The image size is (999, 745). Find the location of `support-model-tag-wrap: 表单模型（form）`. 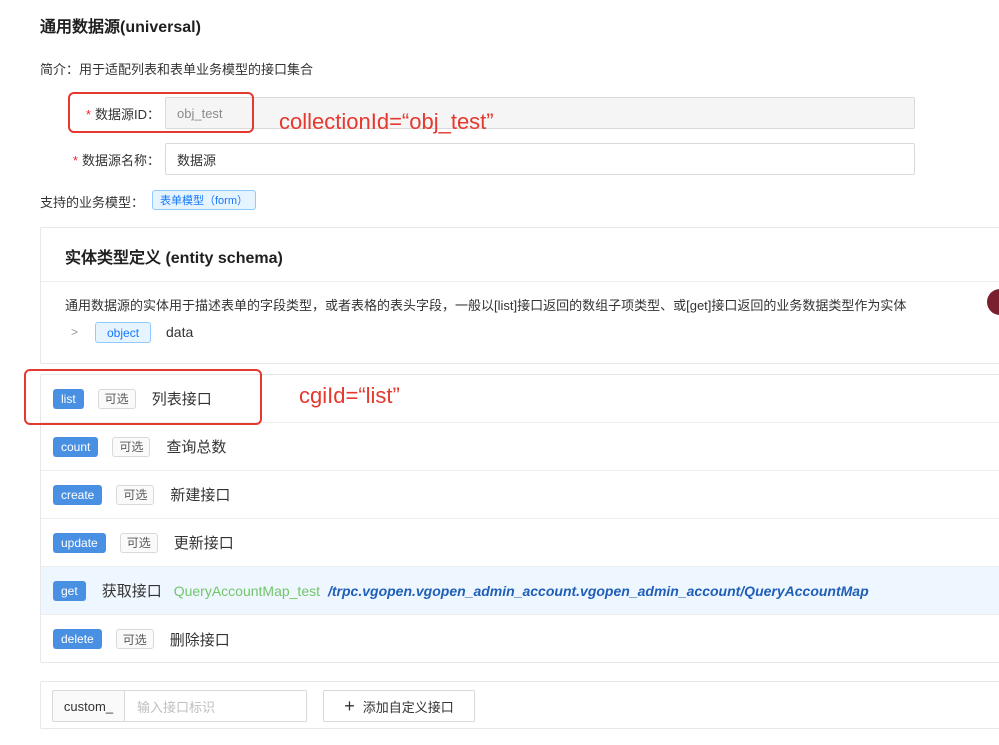

support-model-tag-wrap: 表单模型（form） is located at coordinates (204, 200).